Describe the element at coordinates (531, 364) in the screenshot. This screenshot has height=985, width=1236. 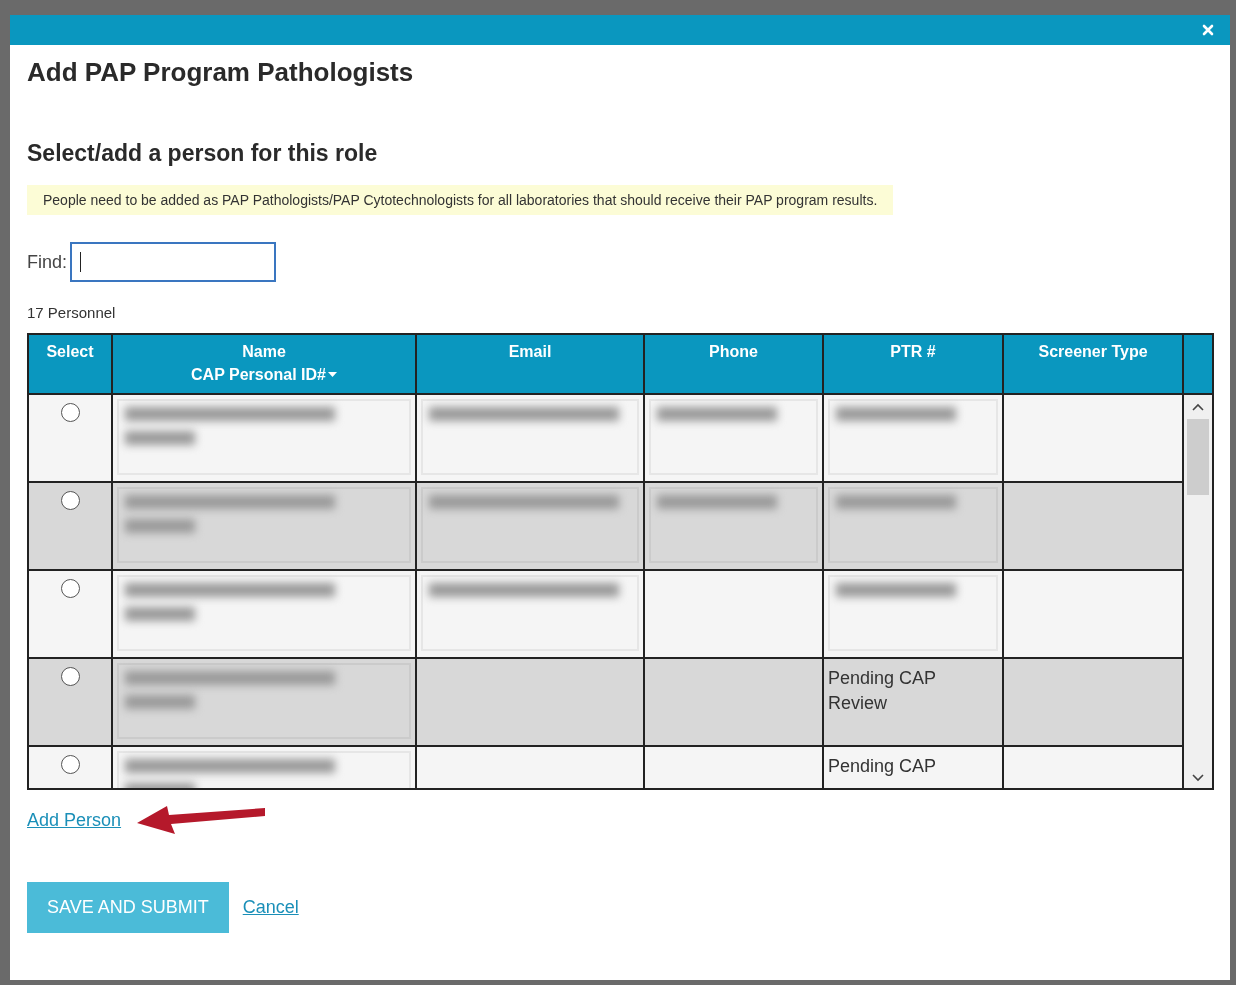
I see `column-header: Email` at that location.